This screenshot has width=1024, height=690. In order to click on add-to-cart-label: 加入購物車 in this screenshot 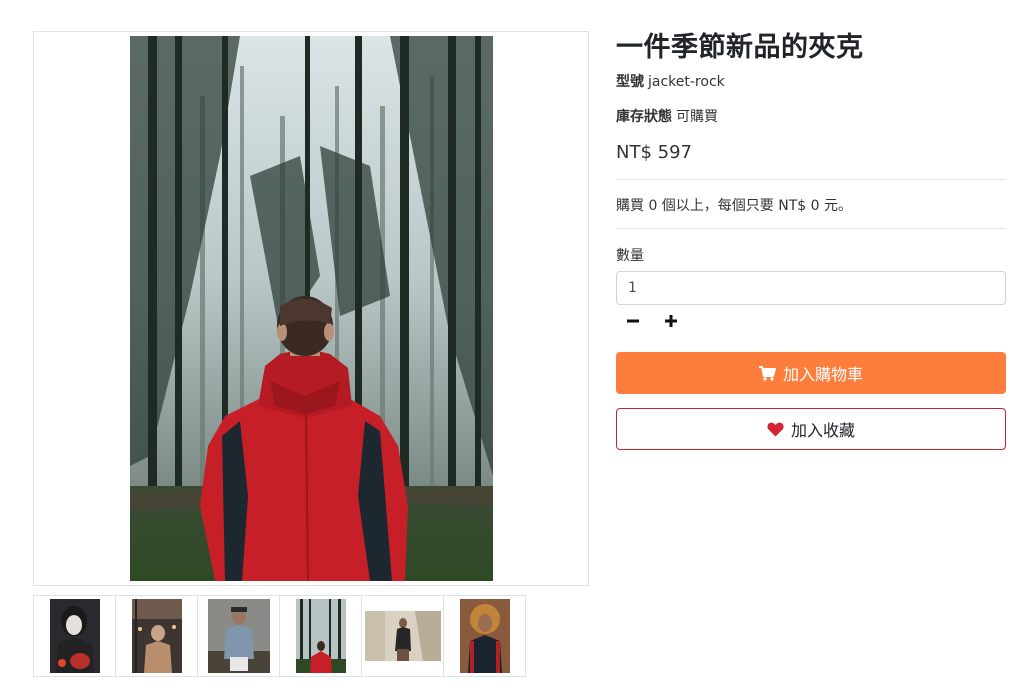, I will do `click(822, 374)`.